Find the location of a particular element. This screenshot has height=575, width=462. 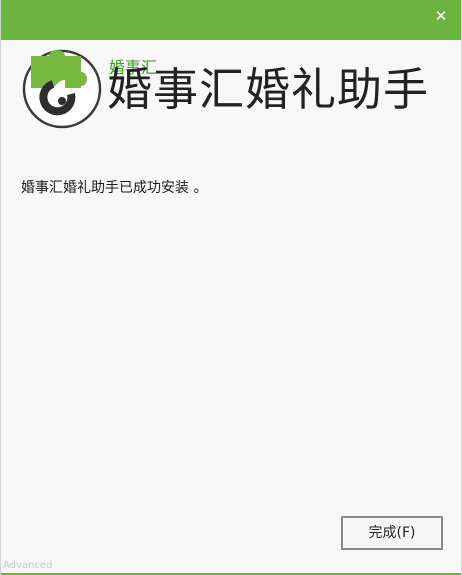

install-success-message: 婚事汇婚礼助手已成功安装 。 is located at coordinates (114, 188).